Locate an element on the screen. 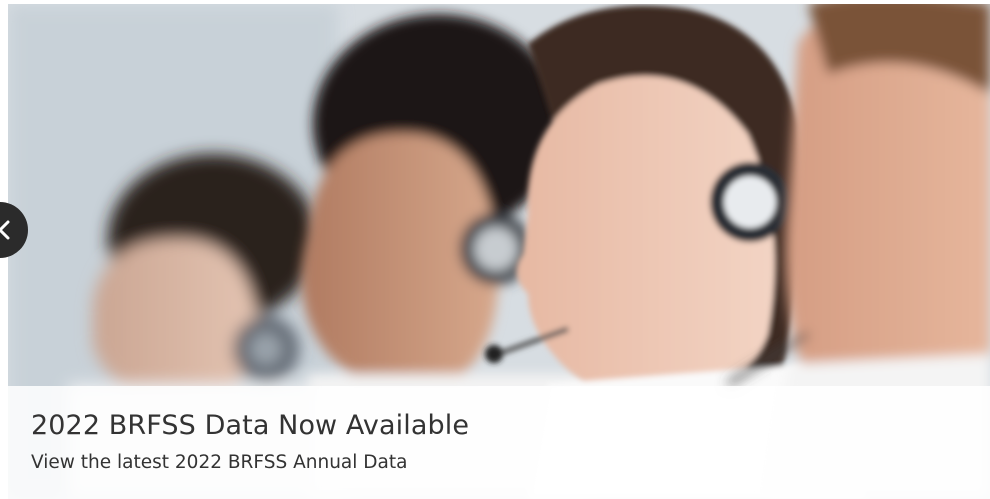 The height and width of the screenshot is (499, 990). chevron-left-icon is located at coordinates (5, 230).